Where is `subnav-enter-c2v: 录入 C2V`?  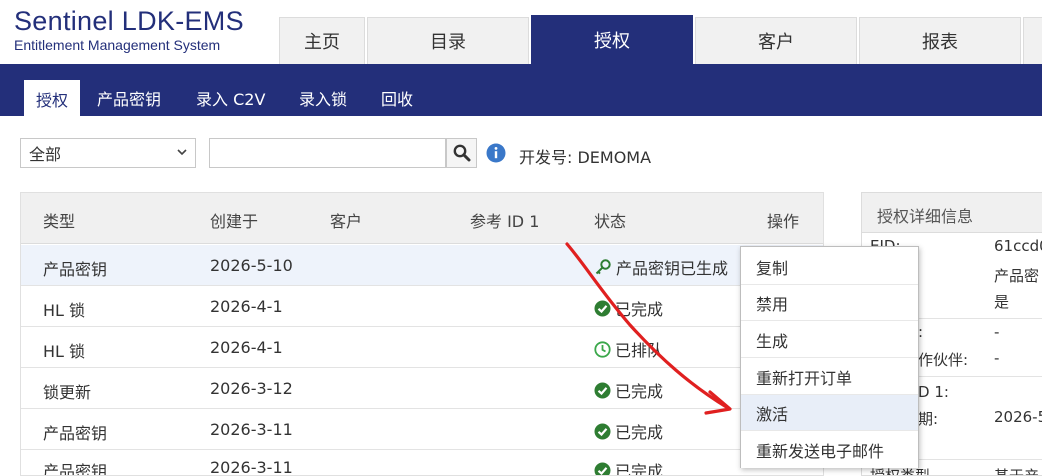 subnav-enter-c2v: 录入 C2V is located at coordinates (230, 97).